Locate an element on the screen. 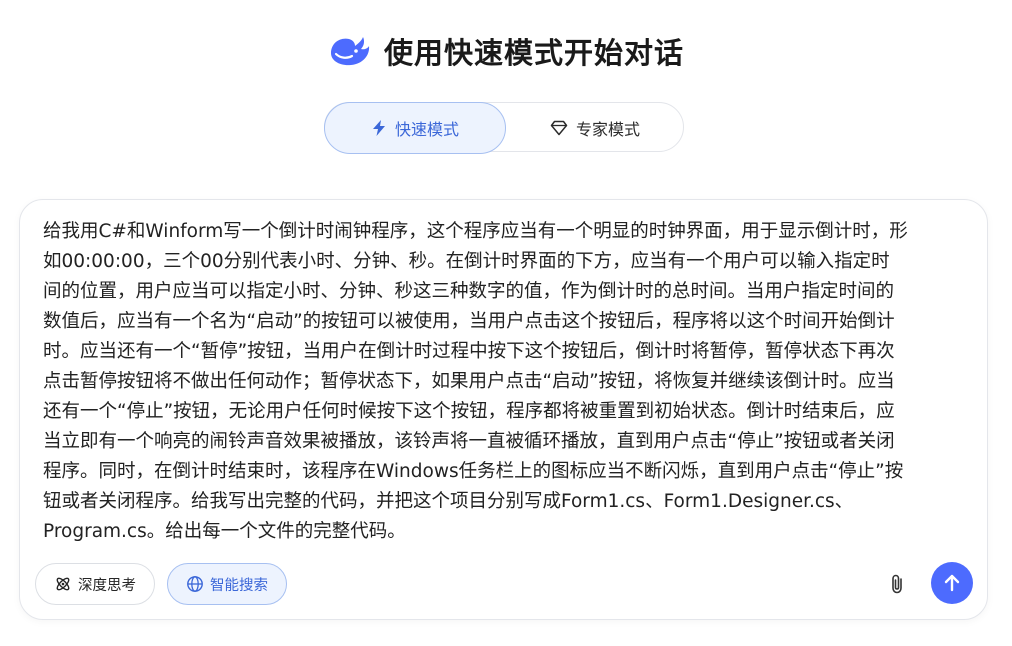 The width and height of the screenshot is (1012, 646). attach-button is located at coordinates (898, 584).